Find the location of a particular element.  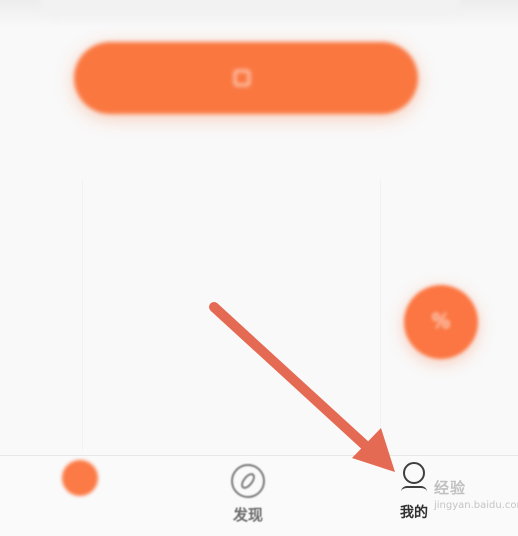

percent-icon: % is located at coordinates (441, 321).